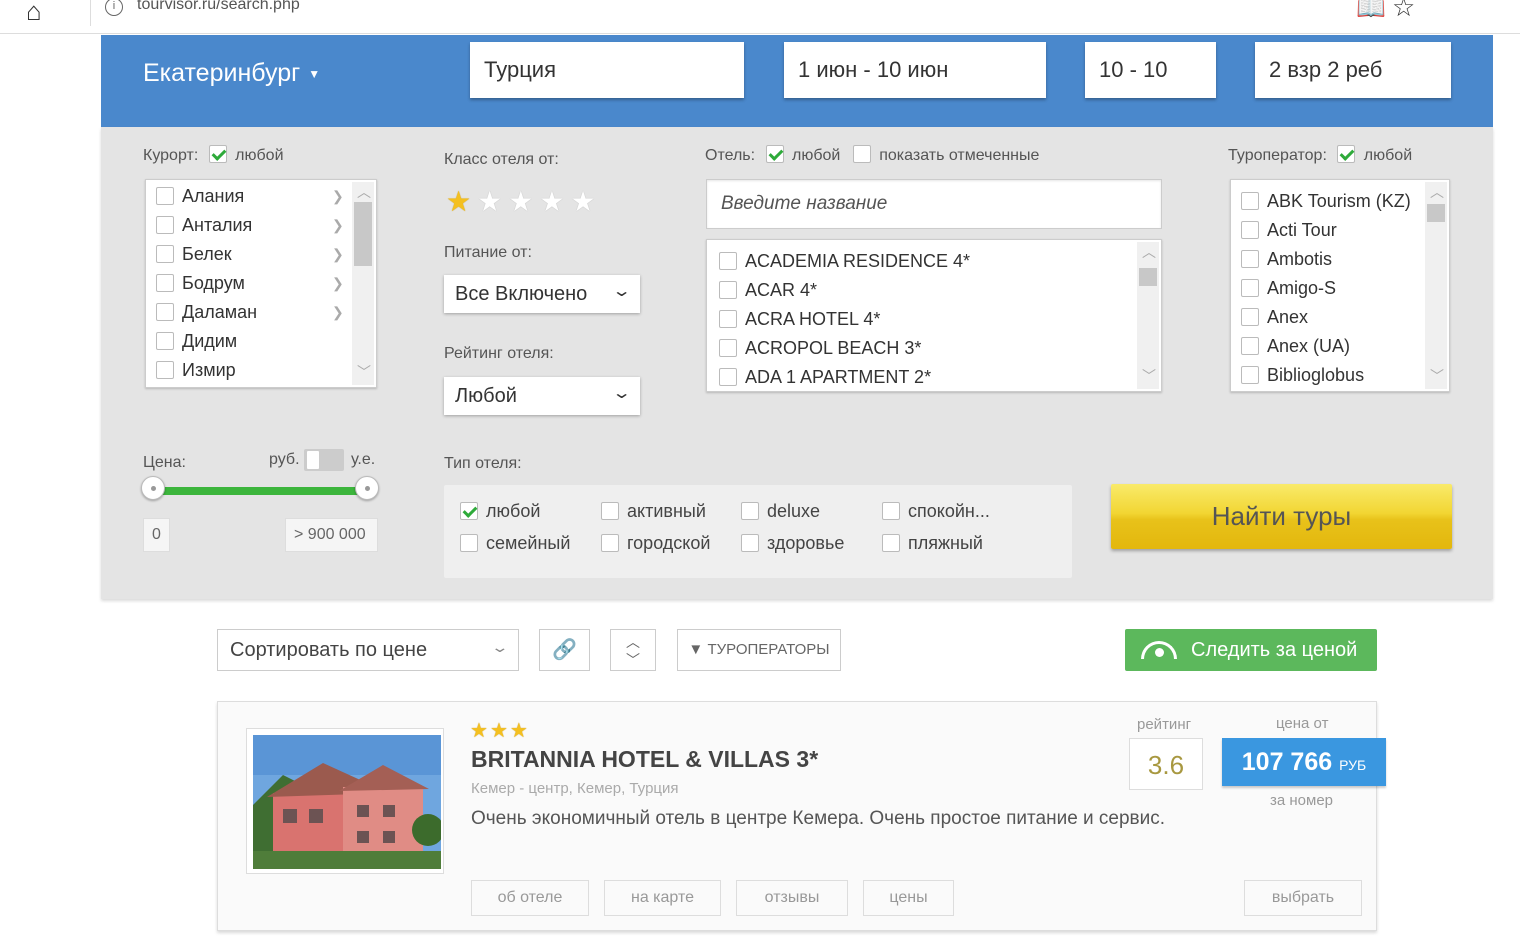 This screenshot has width=1520, height=948. Describe the element at coordinates (861, 154) in the screenshot. I see `show-marked-checkbox` at that location.